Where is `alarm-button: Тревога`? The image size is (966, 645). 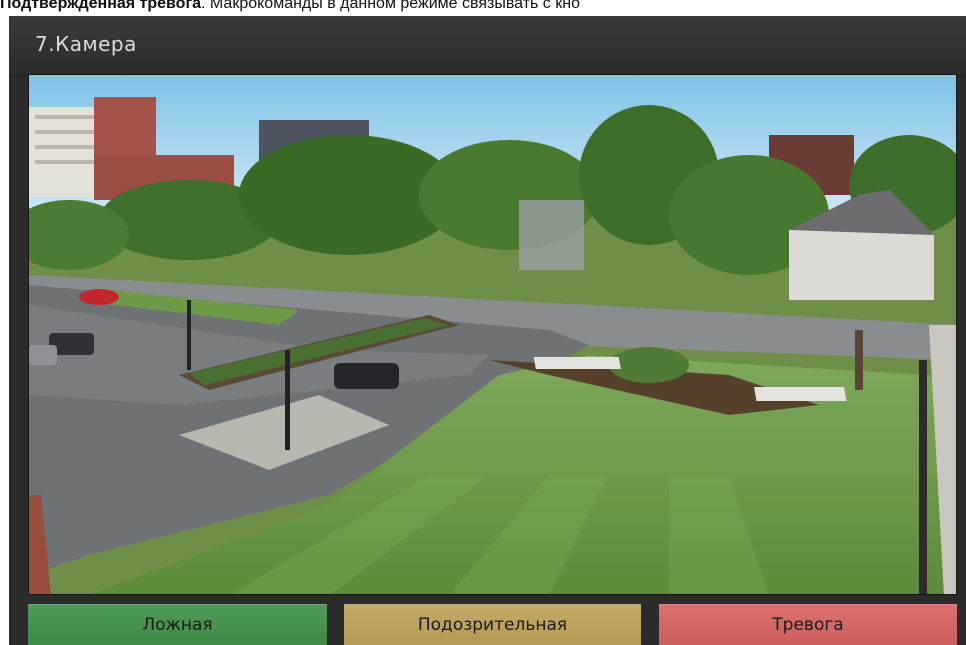 alarm-button: Тревога is located at coordinates (808, 624).